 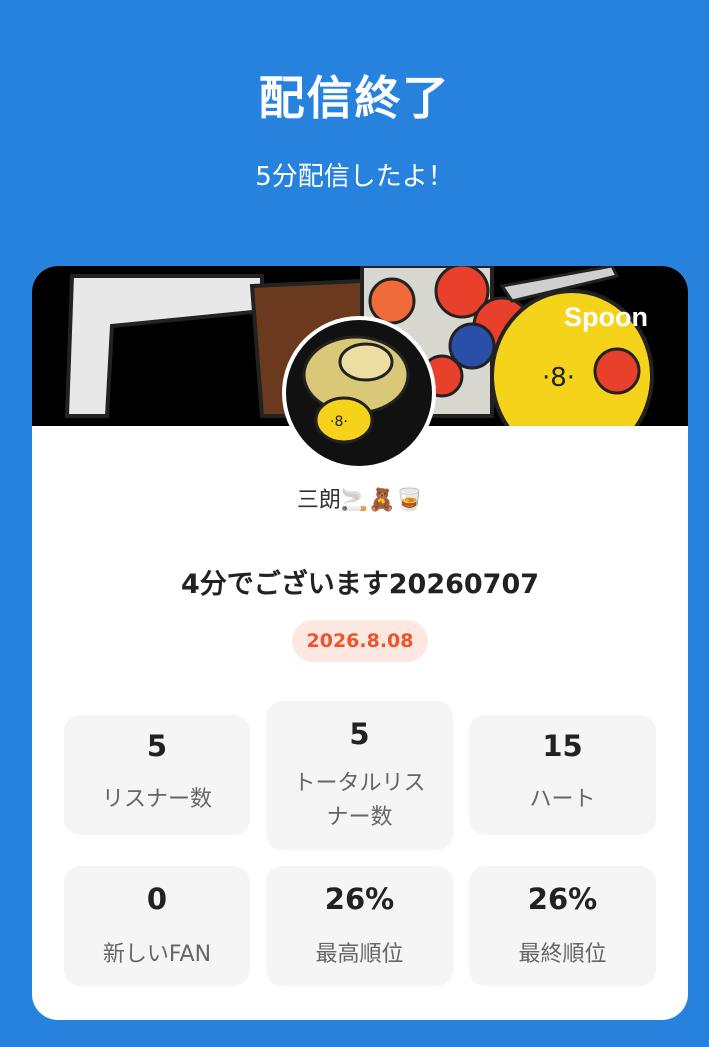 What do you see at coordinates (359, 926) in the screenshot?
I see `stat-highest-rank: 26% 最高順位` at bounding box center [359, 926].